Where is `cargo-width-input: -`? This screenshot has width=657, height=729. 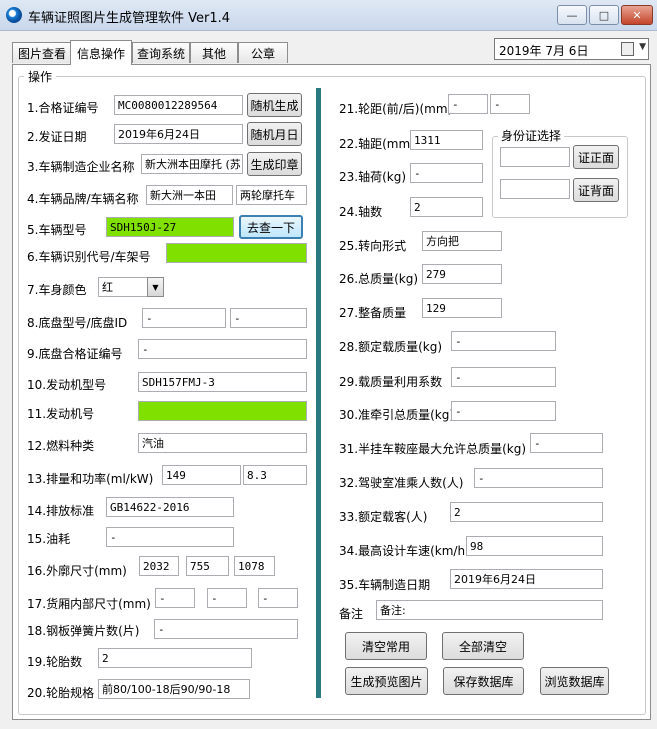 cargo-width-input: - is located at coordinates (227, 598).